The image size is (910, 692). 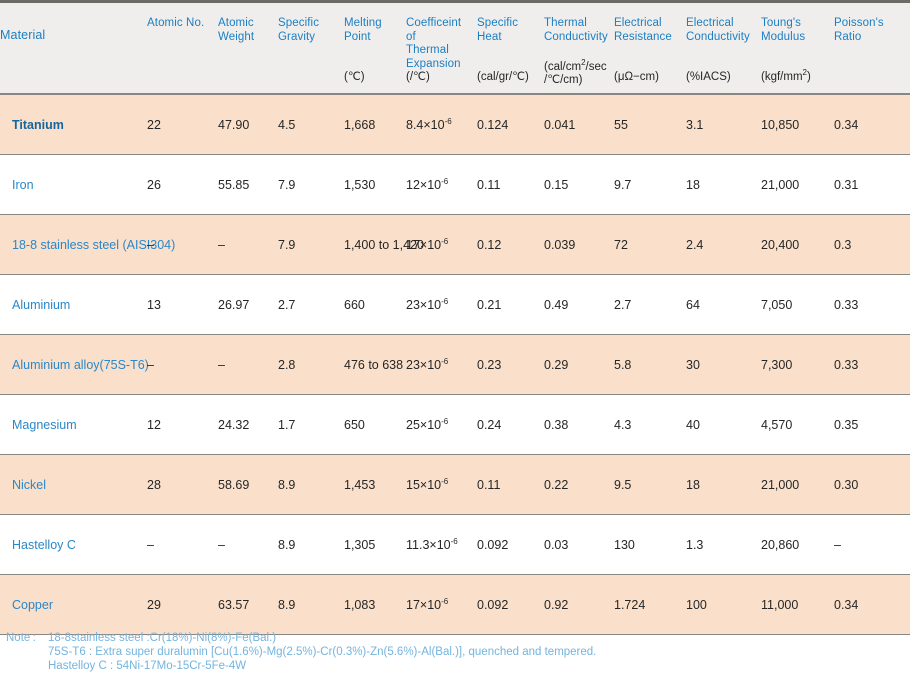 I want to click on column-header-electrical-conductivity: Electrical Conductivity (%IACS), so click(x=723, y=48).